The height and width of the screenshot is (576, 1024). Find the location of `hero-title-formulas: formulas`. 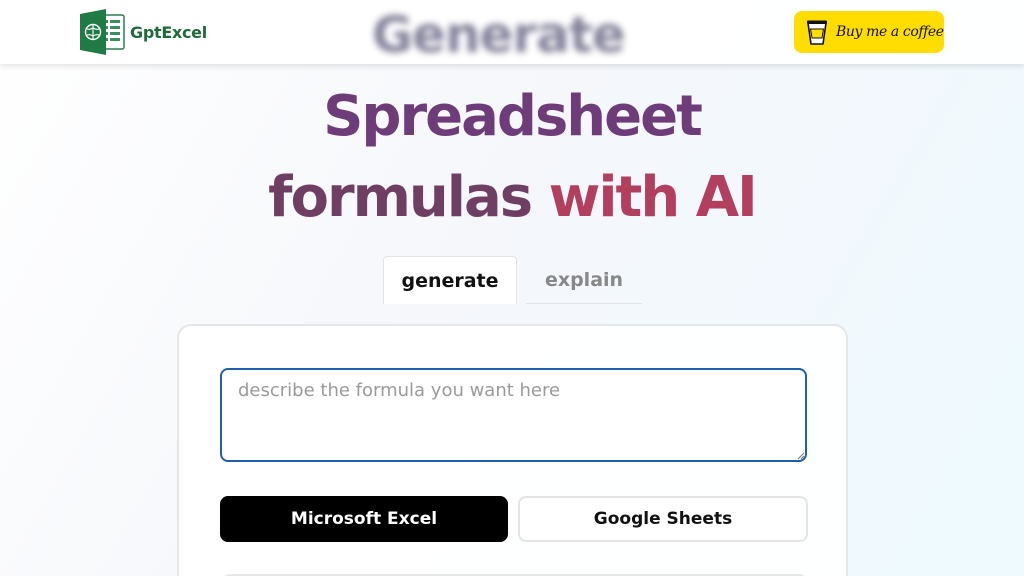

hero-title-formulas: formulas is located at coordinates (400, 197).